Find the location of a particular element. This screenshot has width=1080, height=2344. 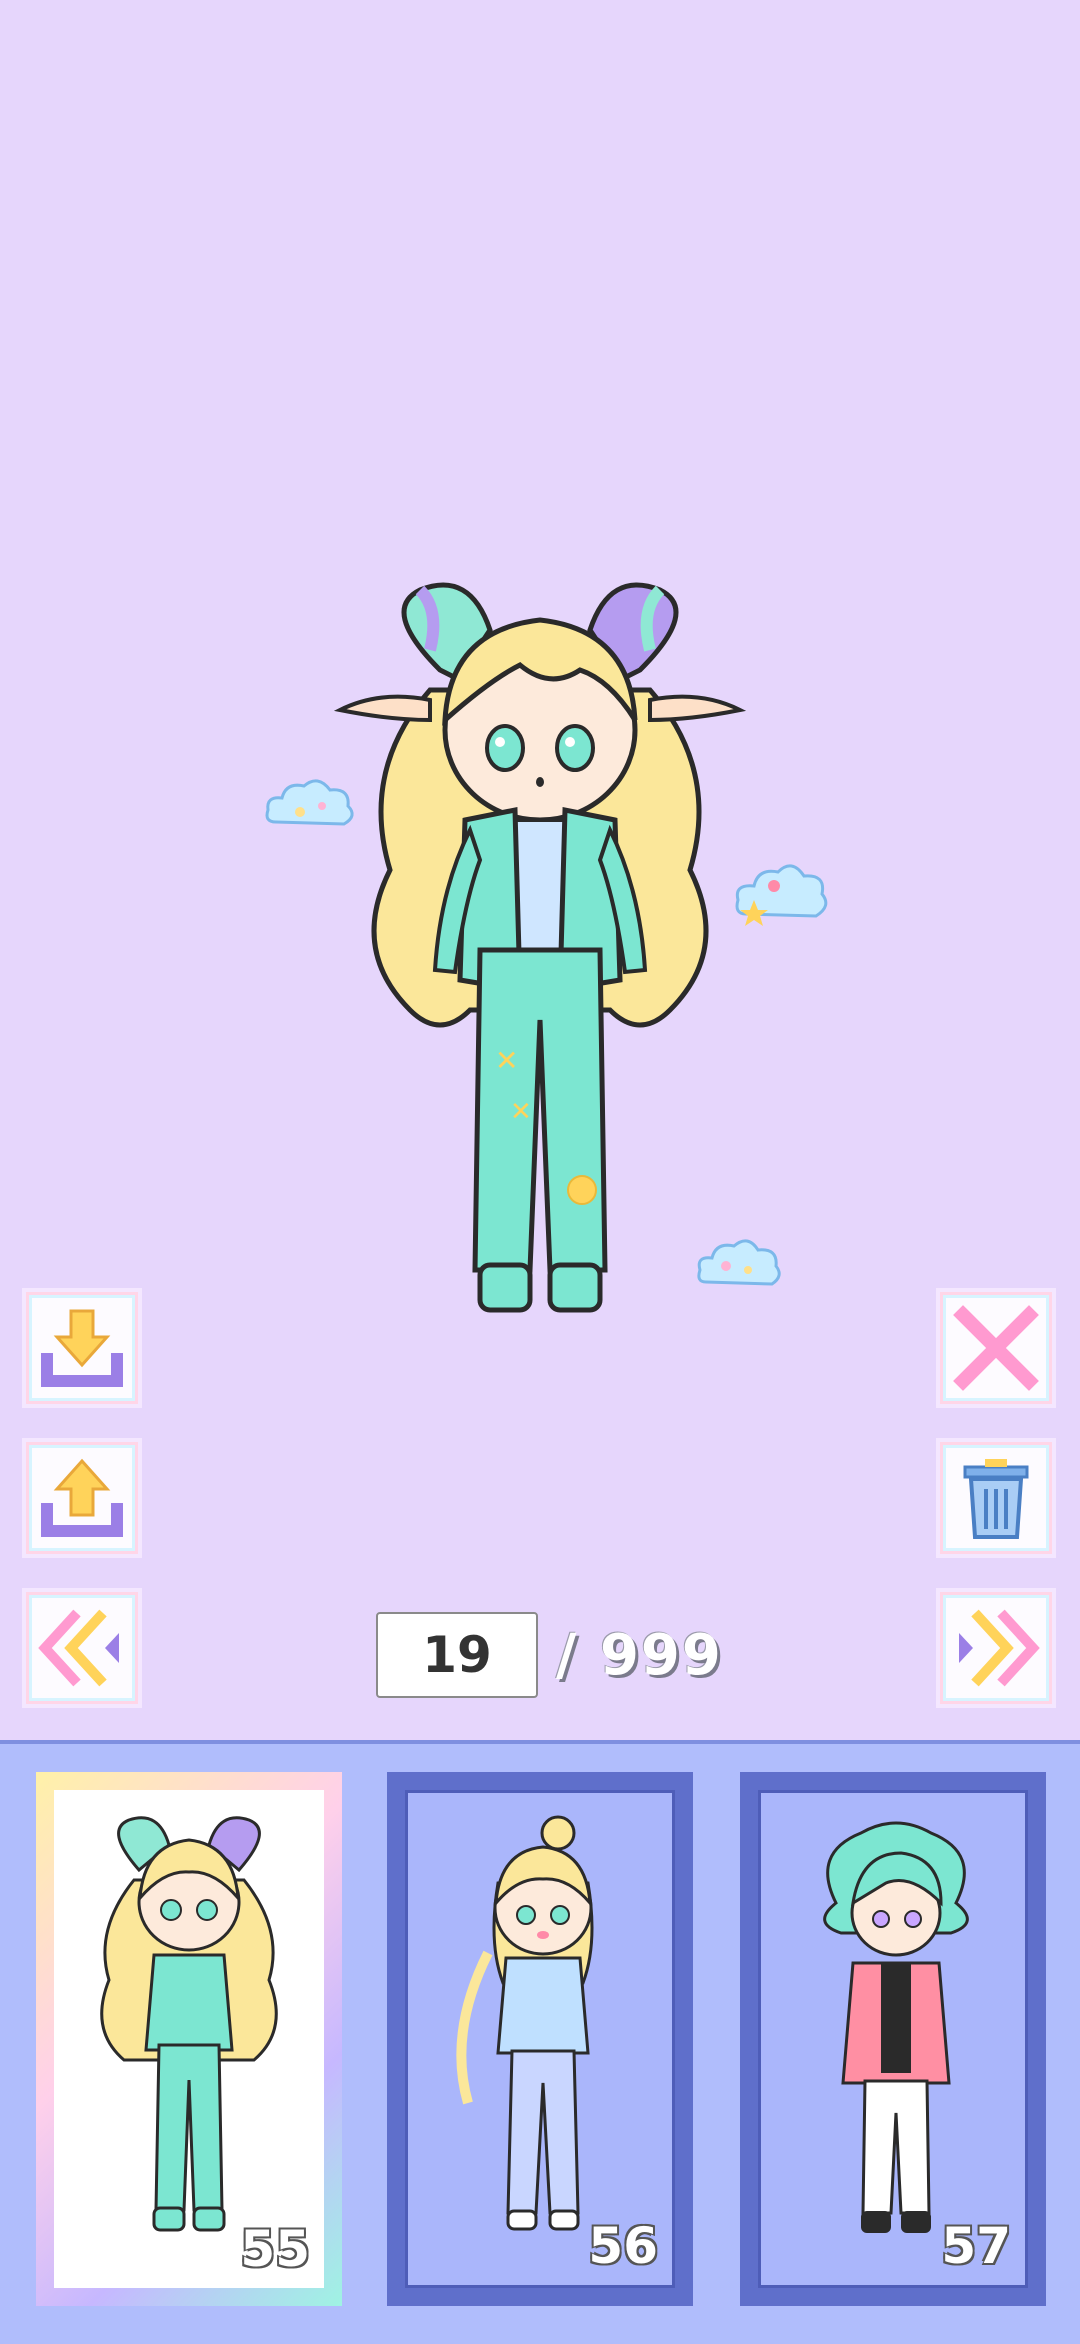

slot-number: 57 is located at coordinates (976, 2246).